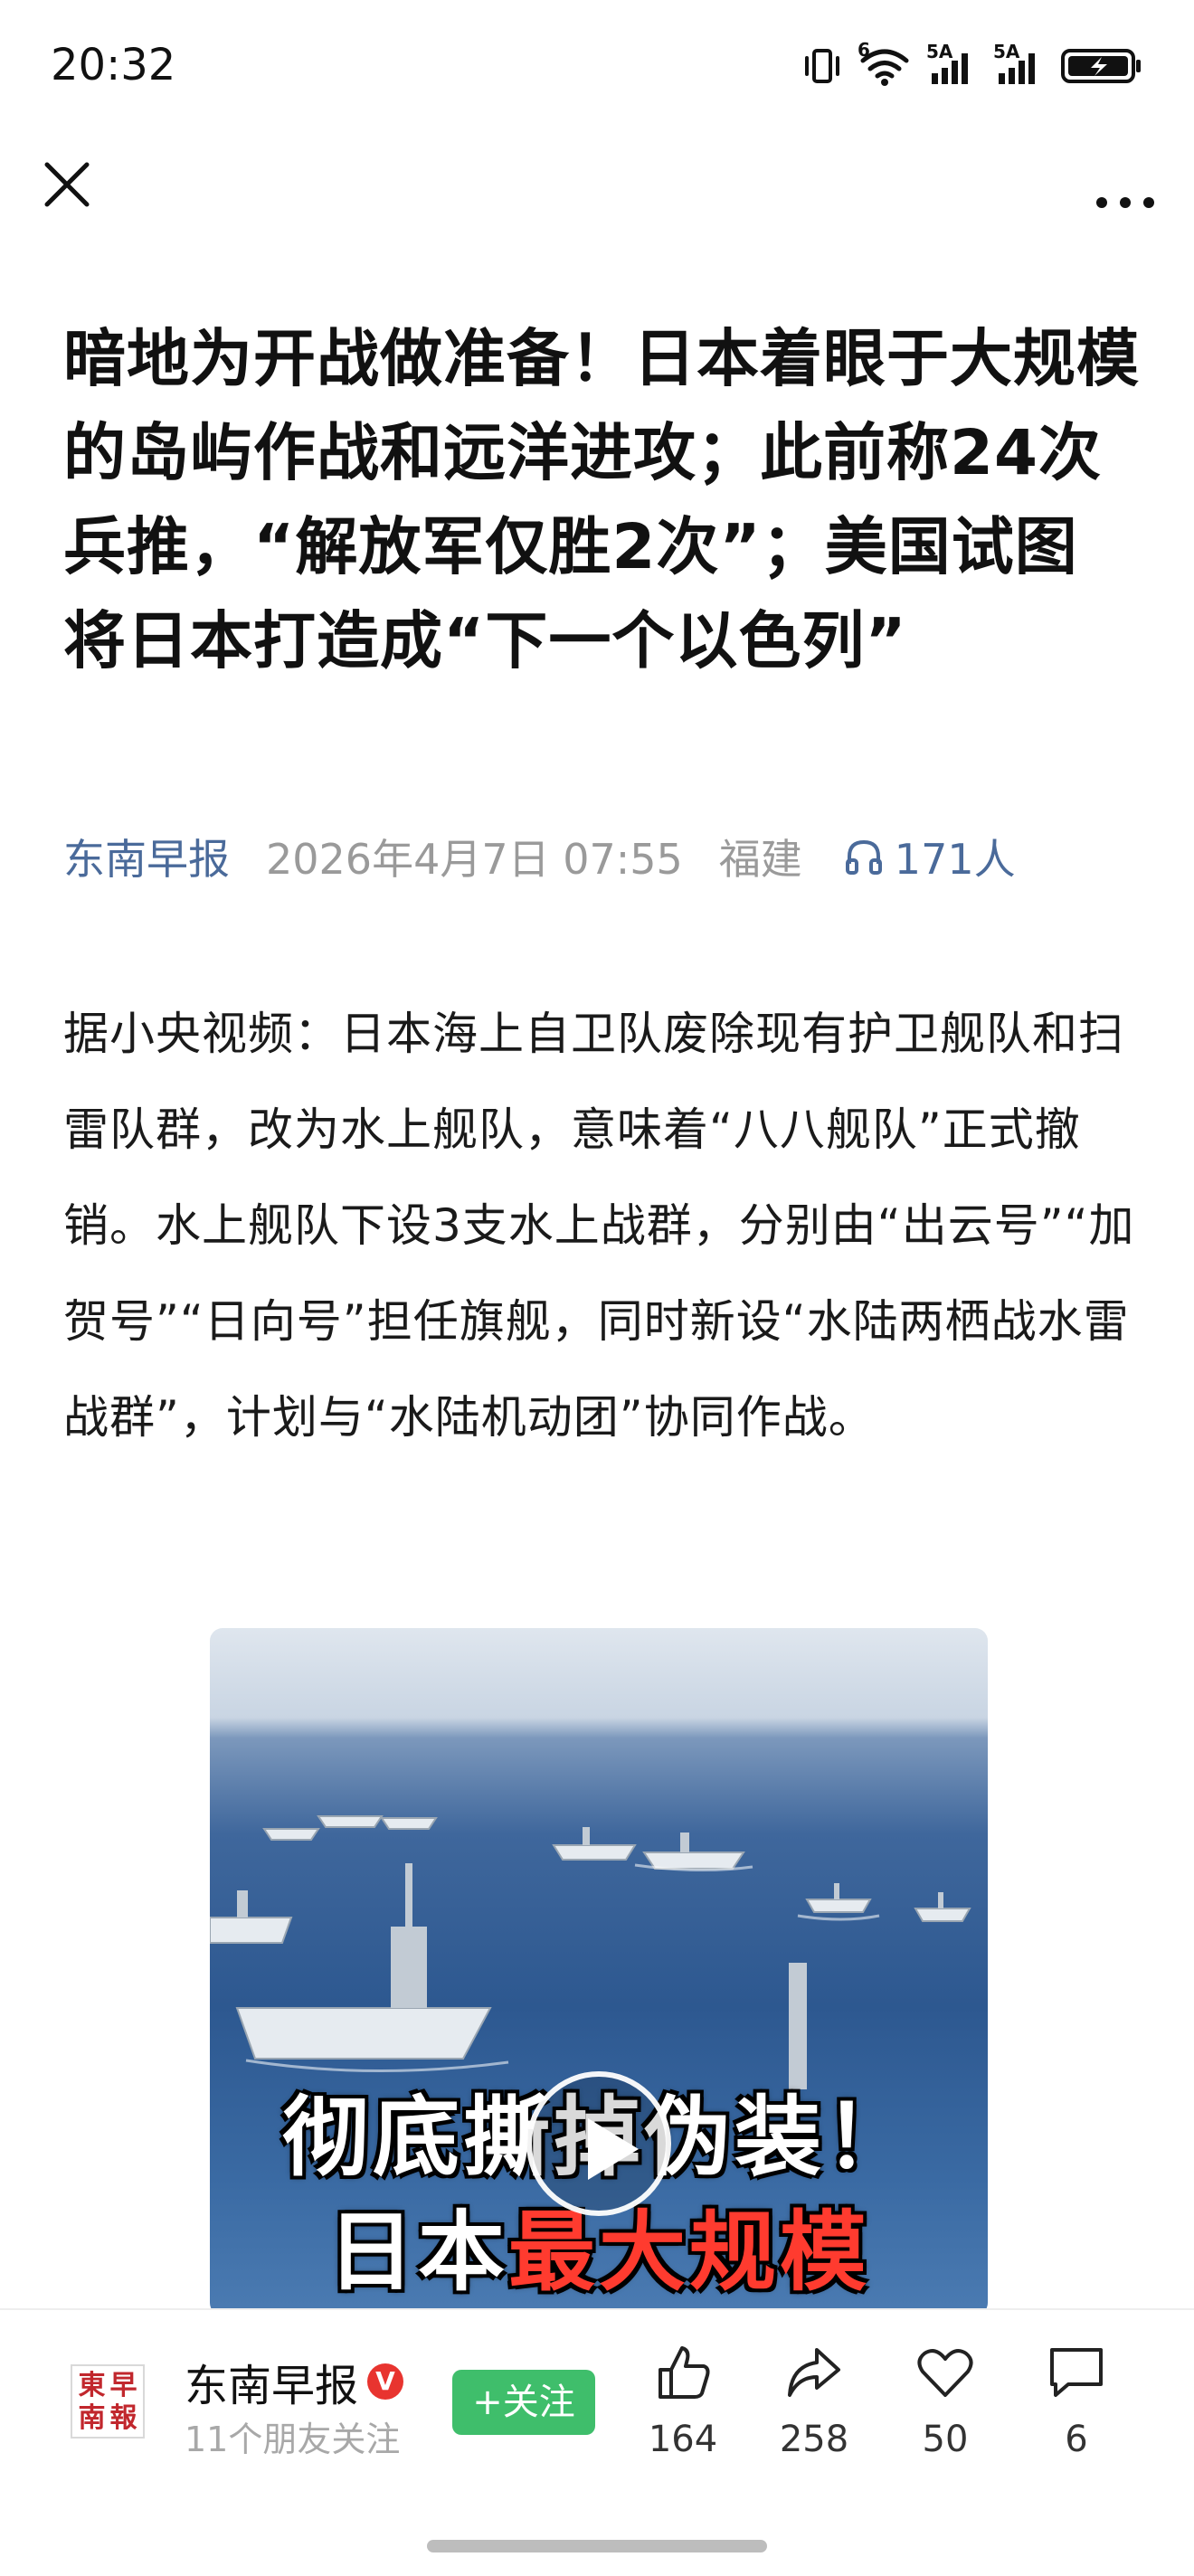 The image size is (1194, 2576). I want to click on thumbs-up-icon, so click(684, 2373).